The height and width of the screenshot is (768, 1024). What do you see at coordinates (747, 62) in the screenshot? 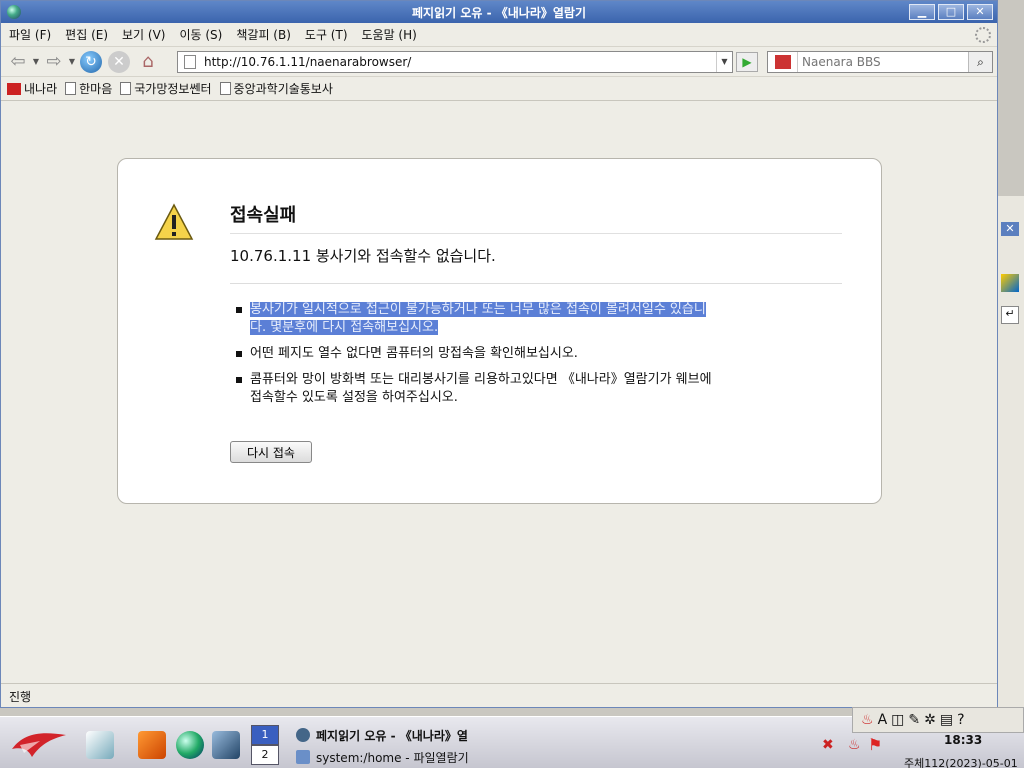
I see `go-icon: ▶` at bounding box center [747, 62].